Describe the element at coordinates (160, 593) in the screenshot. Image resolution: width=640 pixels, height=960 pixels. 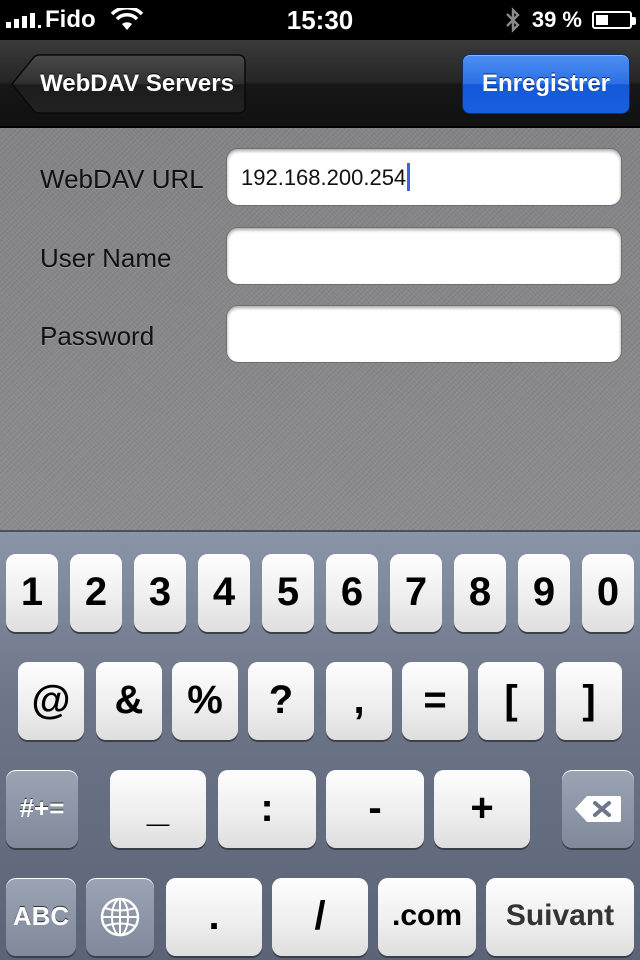
I see `key-3: 3` at that location.